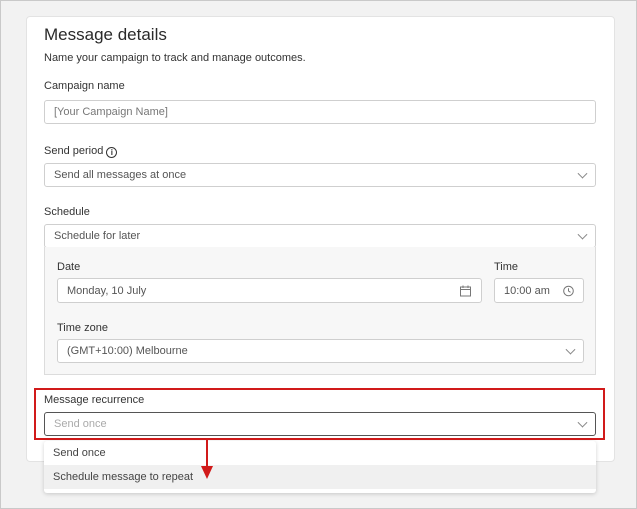  What do you see at coordinates (112, 152) in the screenshot?
I see `info-icon: i` at bounding box center [112, 152].